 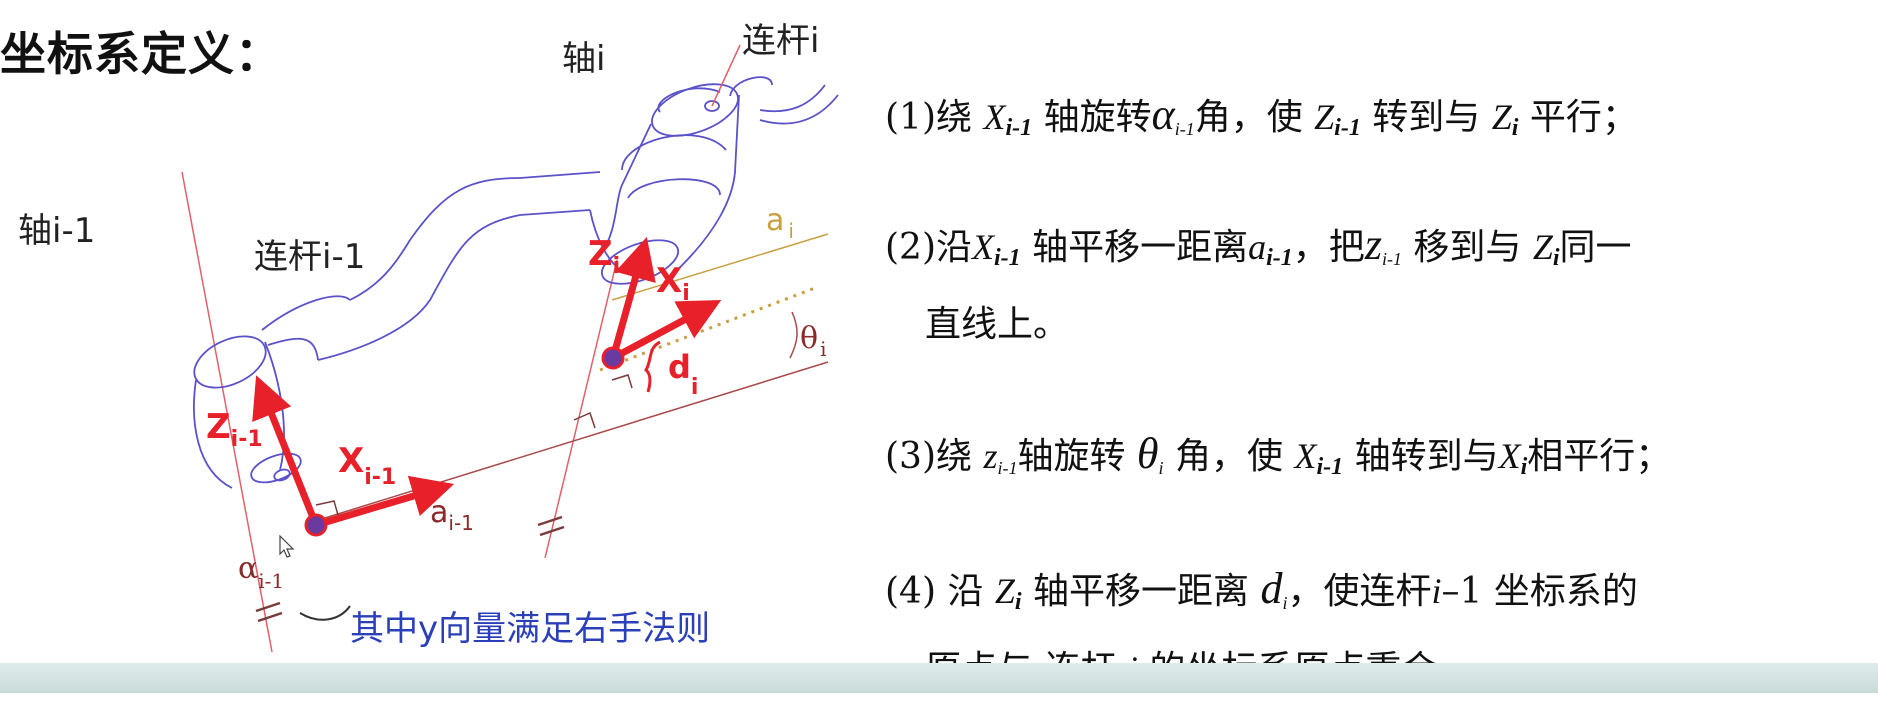 I want to click on alpha-i-minus-1-label: αi-1, so click(x=261, y=572).